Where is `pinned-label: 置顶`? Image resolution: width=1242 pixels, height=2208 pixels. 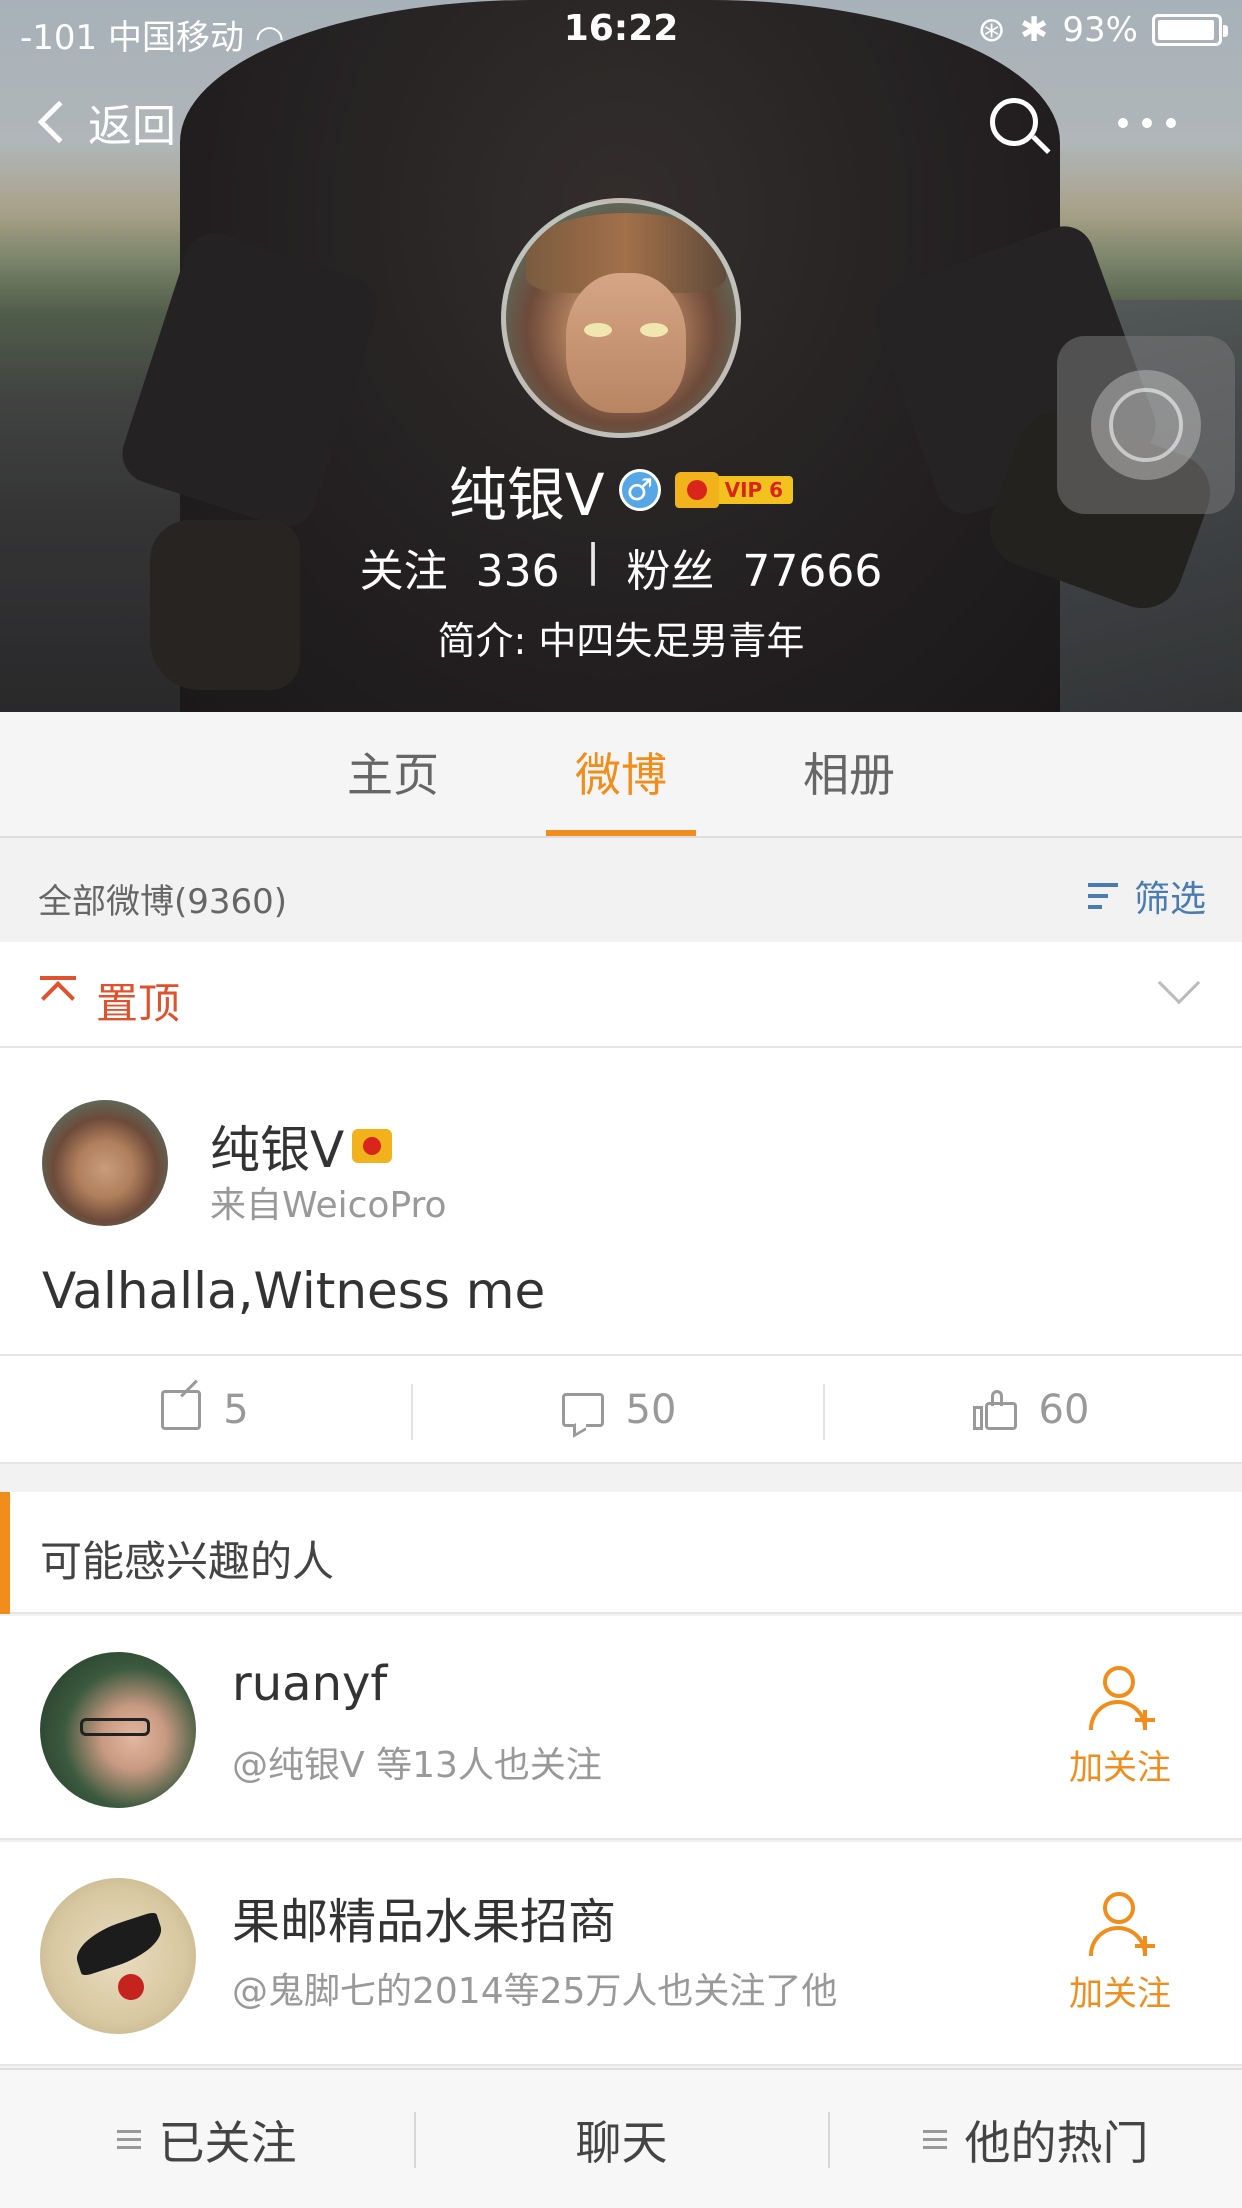
pinned-label: 置顶 is located at coordinates (138, 1003).